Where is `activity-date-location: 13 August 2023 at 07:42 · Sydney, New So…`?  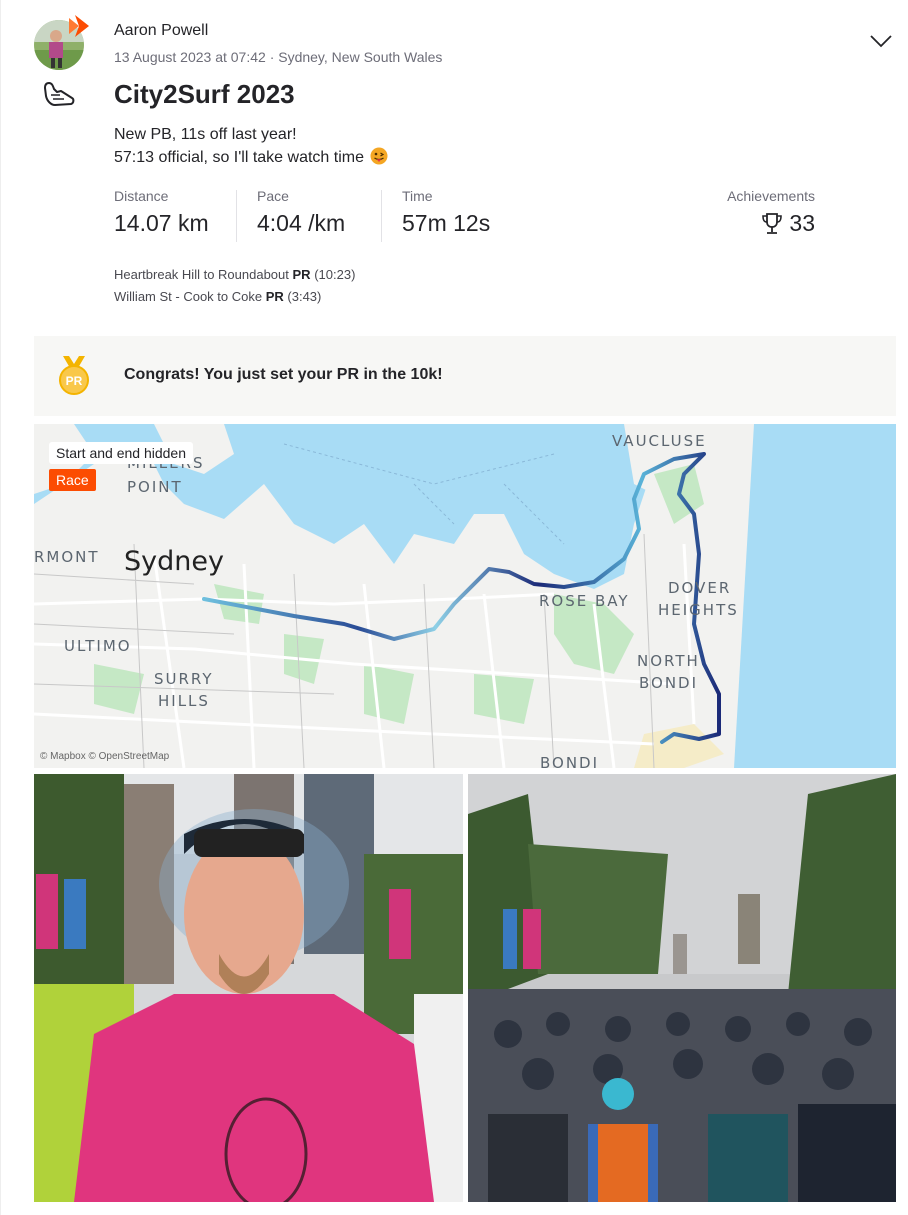 activity-date-location: 13 August 2023 at 07:42 · Sydney, New So… is located at coordinates (278, 57).